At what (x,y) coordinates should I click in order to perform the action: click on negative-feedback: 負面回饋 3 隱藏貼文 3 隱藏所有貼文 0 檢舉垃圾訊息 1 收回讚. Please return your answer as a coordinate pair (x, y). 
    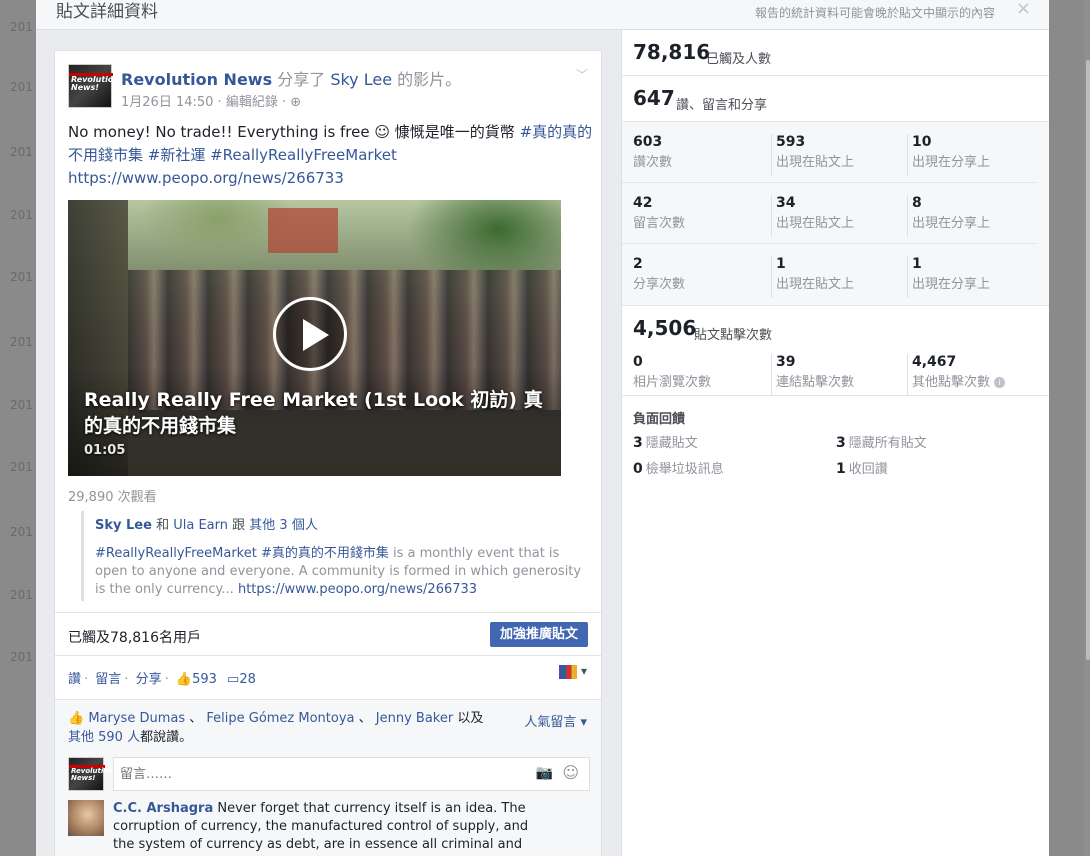
    Looking at the image, I should click on (835, 436).